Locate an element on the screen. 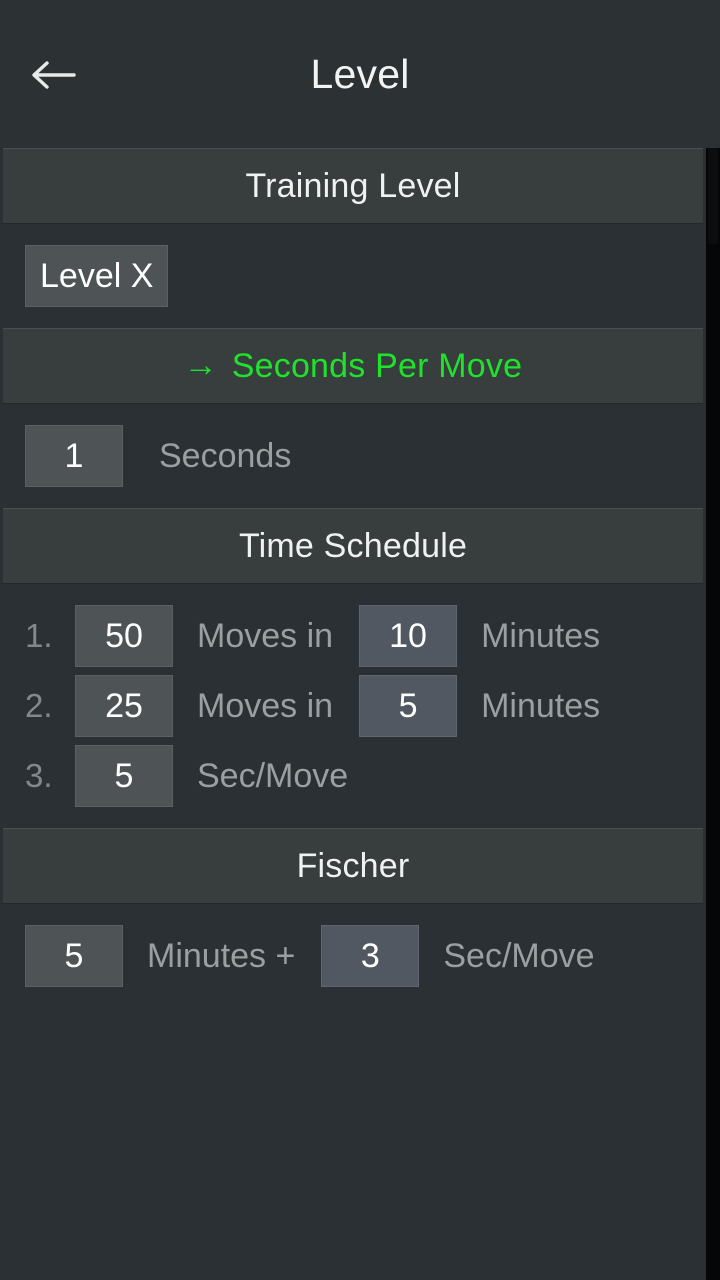 This screenshot has height=1280, width=720. table-row: 1. 50 Moves in 10 Minutes is located at coordinates (353, 636).